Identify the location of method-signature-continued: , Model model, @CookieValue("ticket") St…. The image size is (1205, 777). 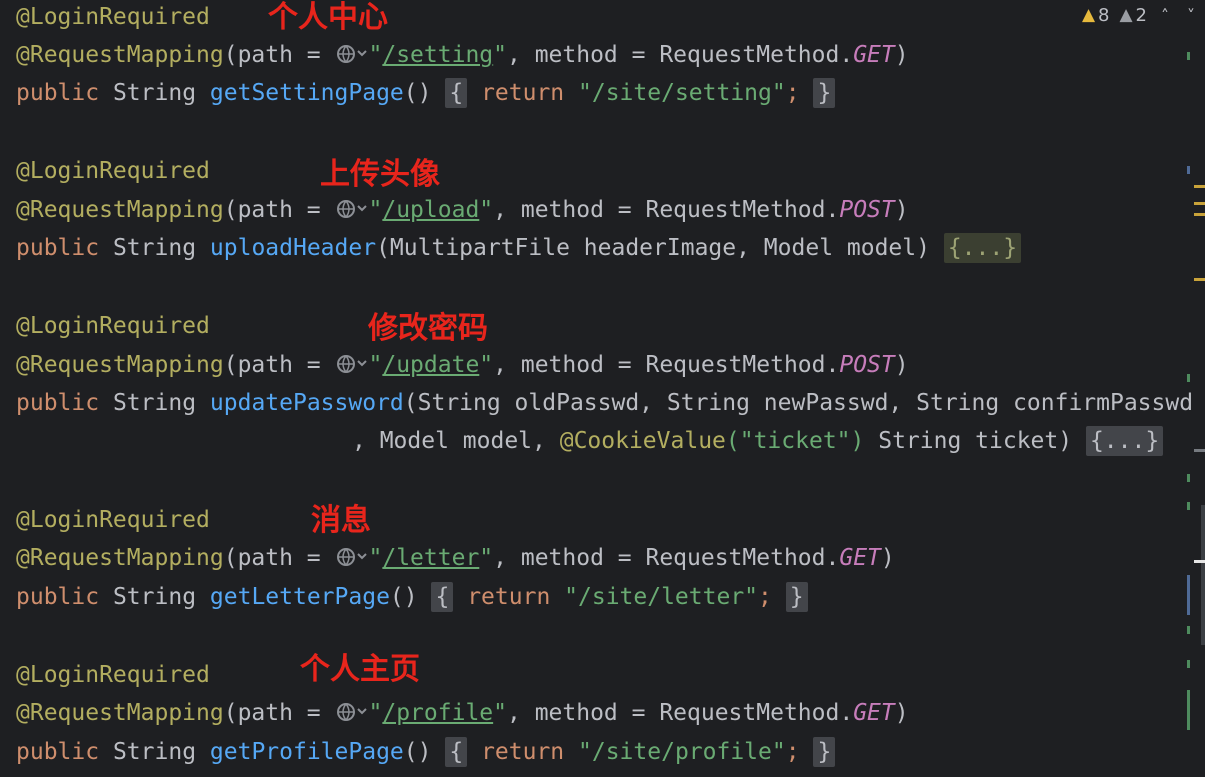
(758, 441).